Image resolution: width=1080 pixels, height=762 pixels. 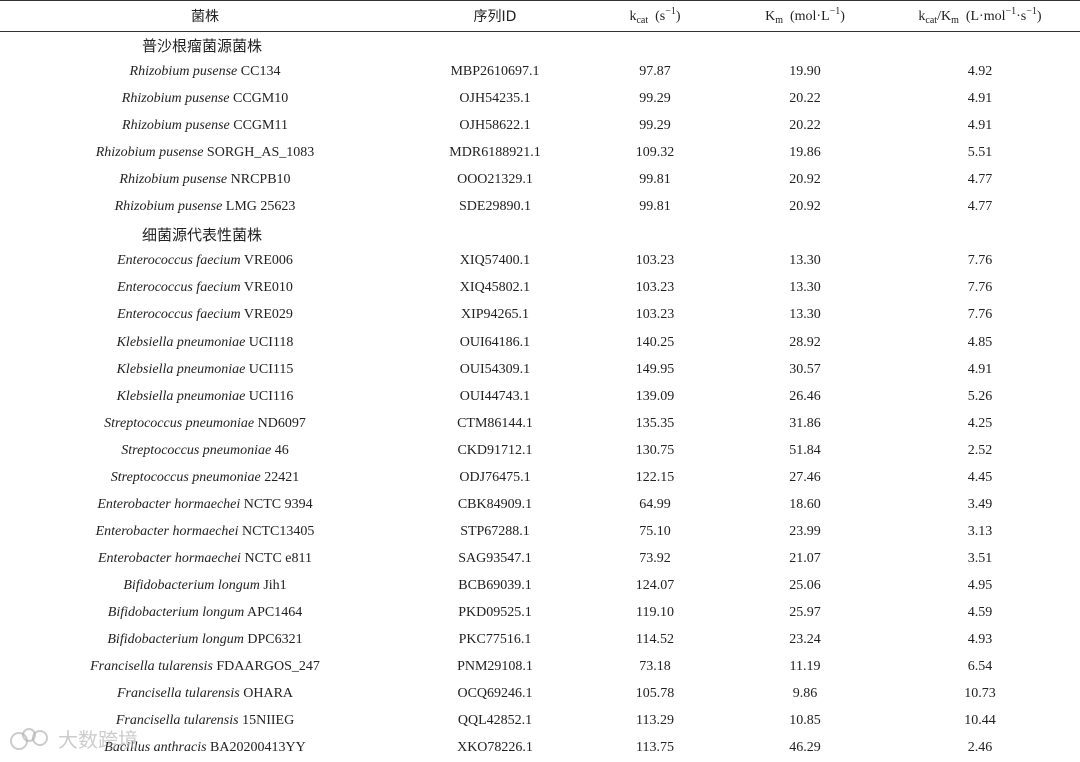 I want to click on header-km-unit-close: ), so click(x=842, y=16).